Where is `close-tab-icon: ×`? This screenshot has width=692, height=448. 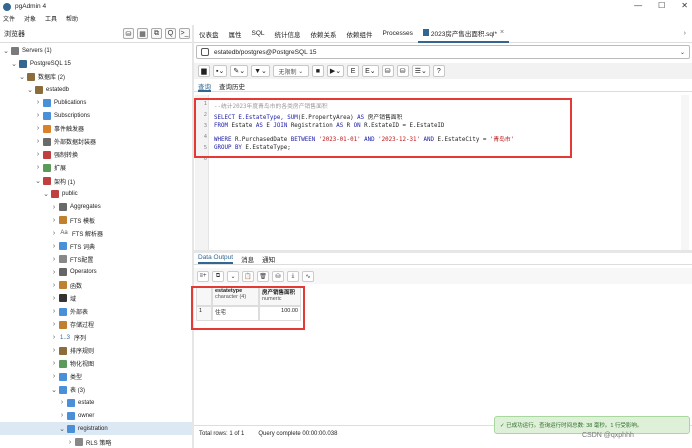
close-tab-icon: × is located at coordinates (502, 32).